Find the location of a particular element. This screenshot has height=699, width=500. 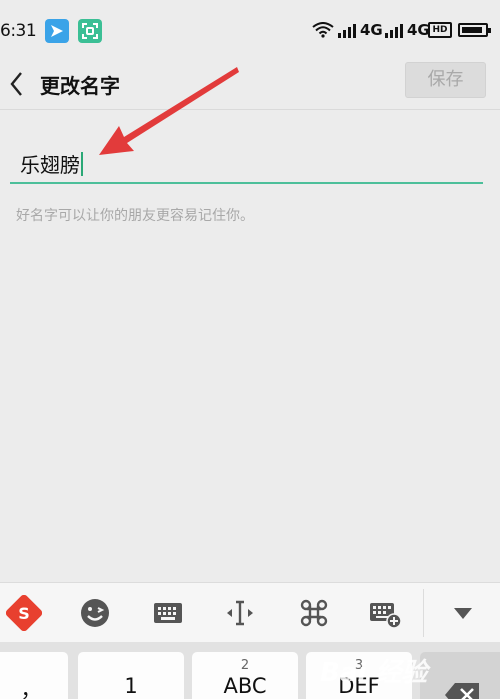

key-abc: 2 ABC is located at coordinates (245, 675).